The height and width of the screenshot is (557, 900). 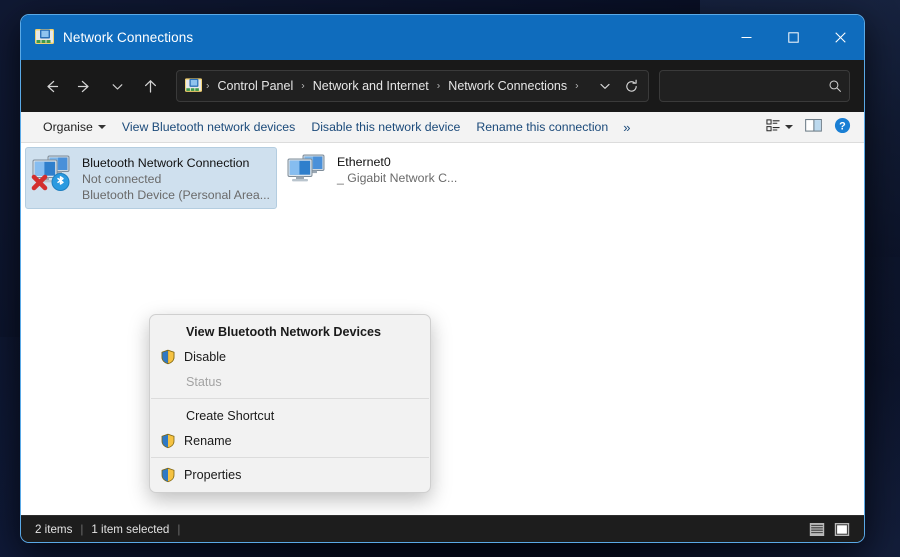 I want to click on status-bar-view-buttons, so click(x=832, y=529).